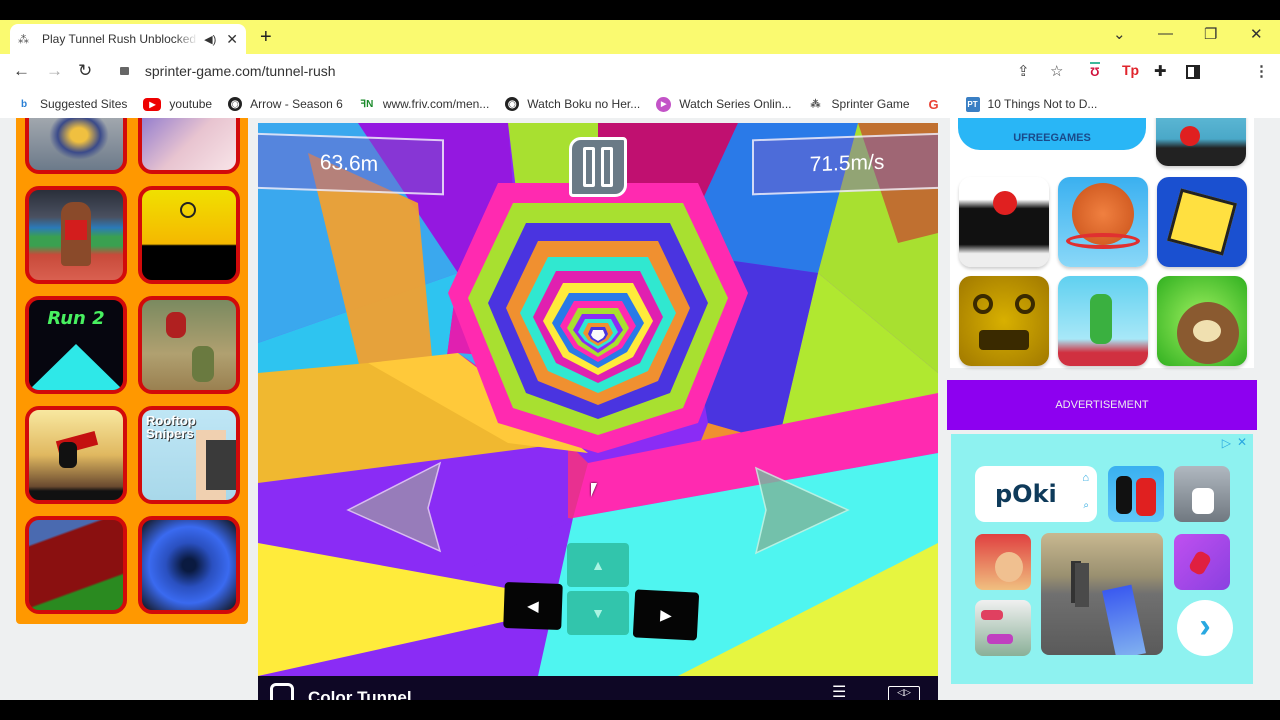 Image resolution: width=1280 pixels, height=720 pixels. Describe the element at coordinates (1052, 134) in the screenshot. I see `ufreegames-button: UFREEGAMES` at that location.